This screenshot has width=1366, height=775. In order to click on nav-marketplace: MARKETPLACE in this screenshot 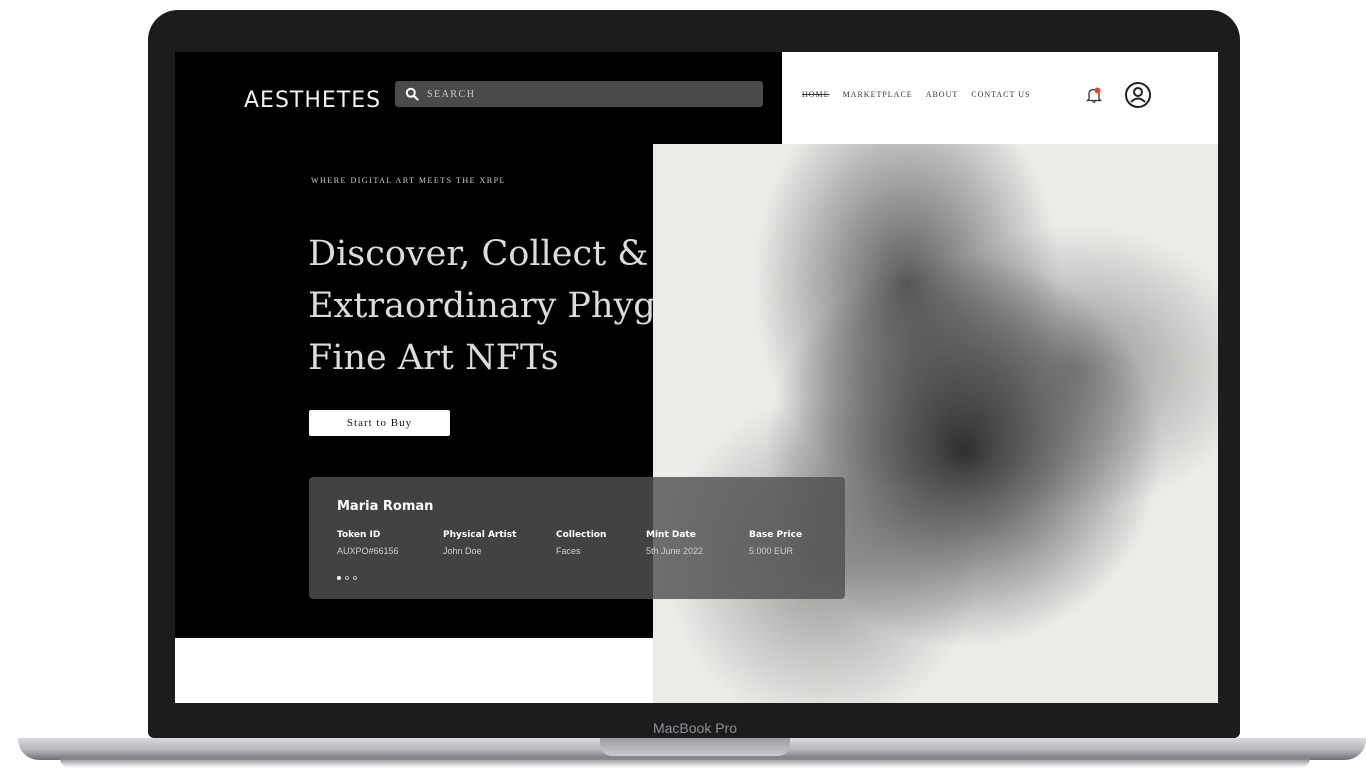, I will do `click(878, 94)`.